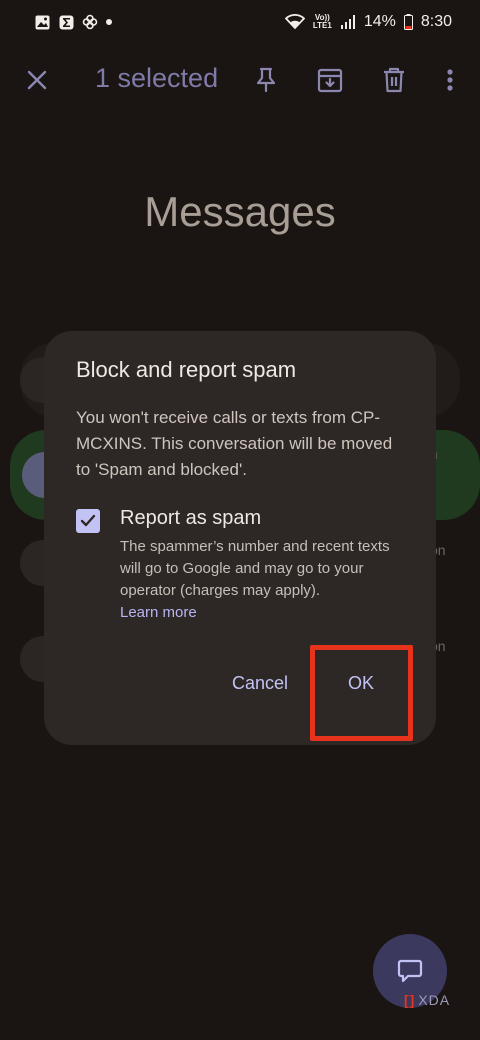 This screenshot has height=1040, width=480. What do you see at coordinates (240, 80) in the screenshot?
I see `selection-app-bar: 1 selected` at bounding box center [240, 80].